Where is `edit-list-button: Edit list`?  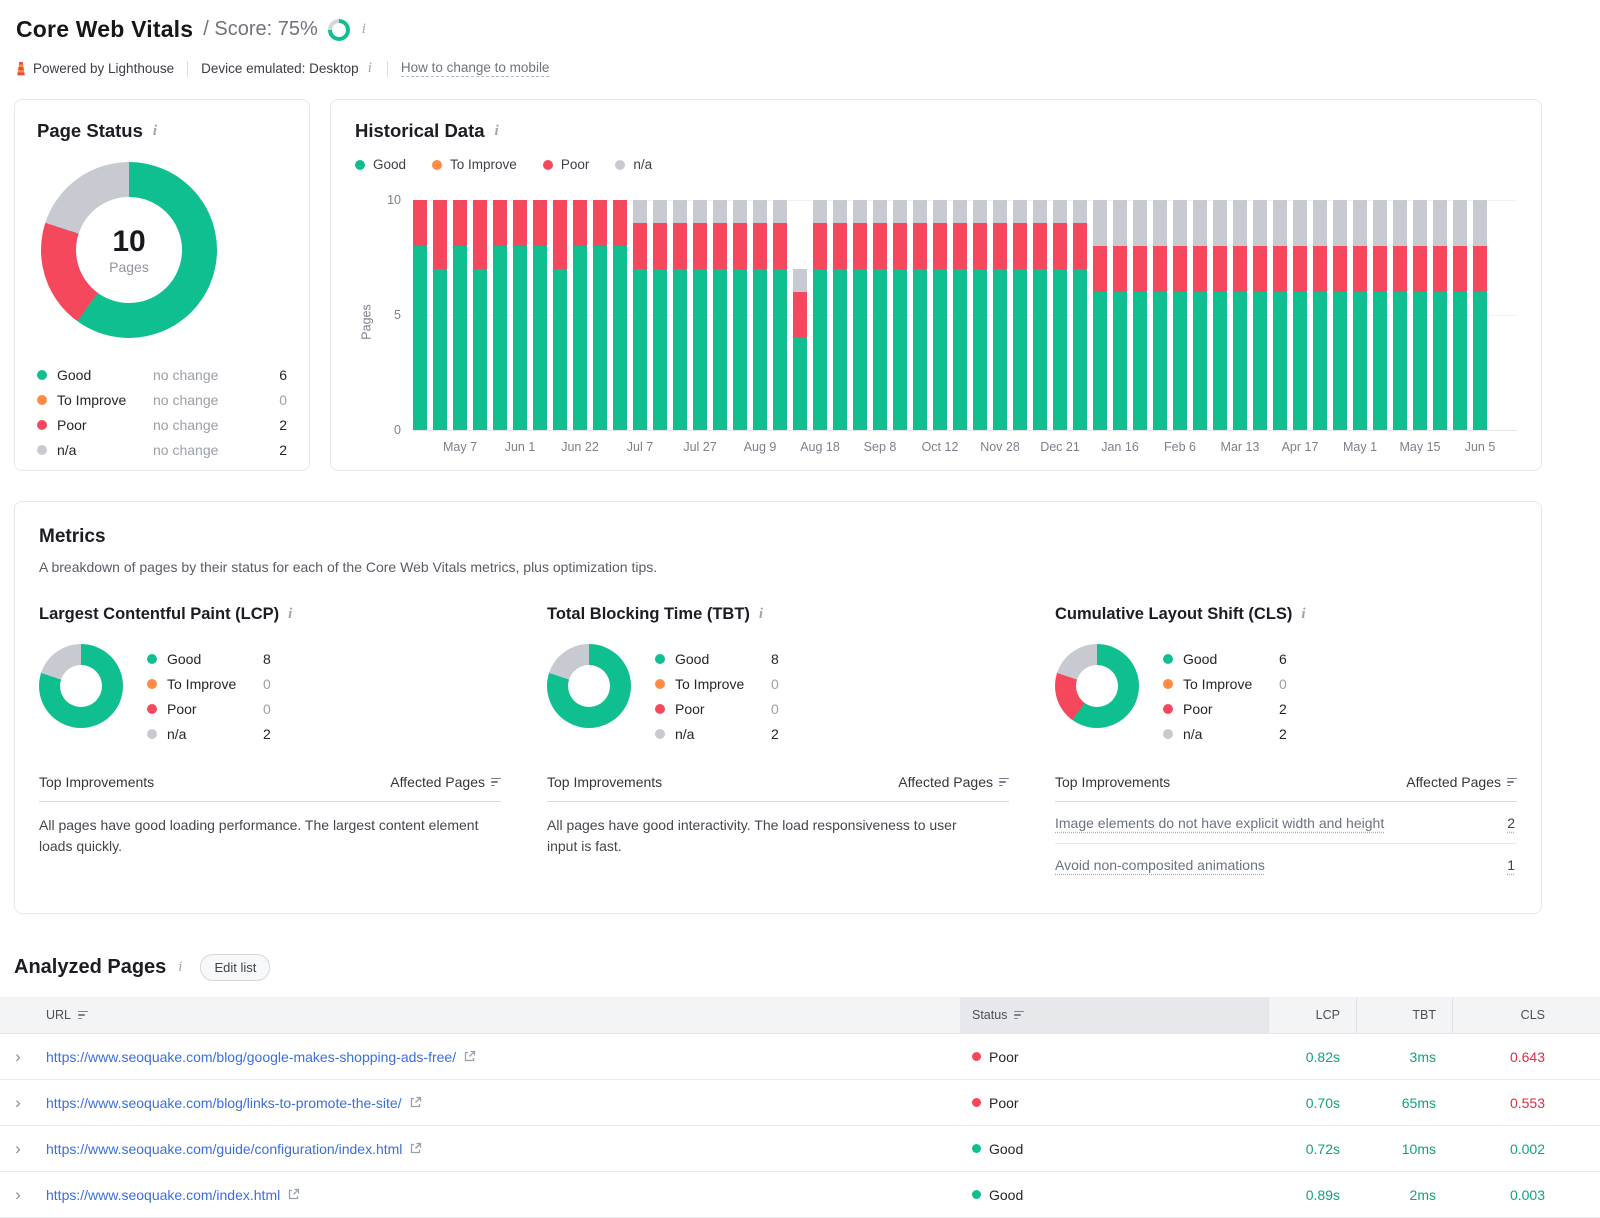
edit-list-button: Edit list is located at coordinates (235, 967).